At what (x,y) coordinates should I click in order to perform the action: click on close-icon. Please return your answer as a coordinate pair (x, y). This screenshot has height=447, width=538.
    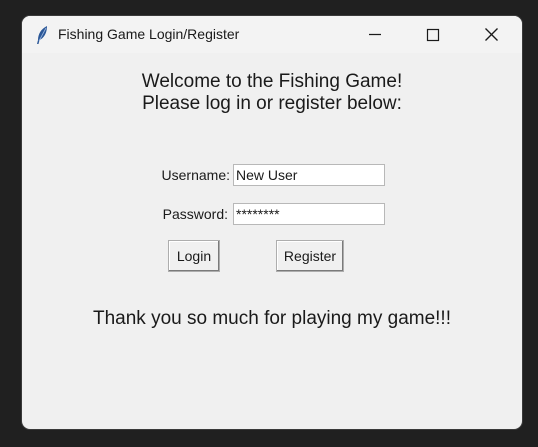
    Looking at the image, I should click on (491, 34).